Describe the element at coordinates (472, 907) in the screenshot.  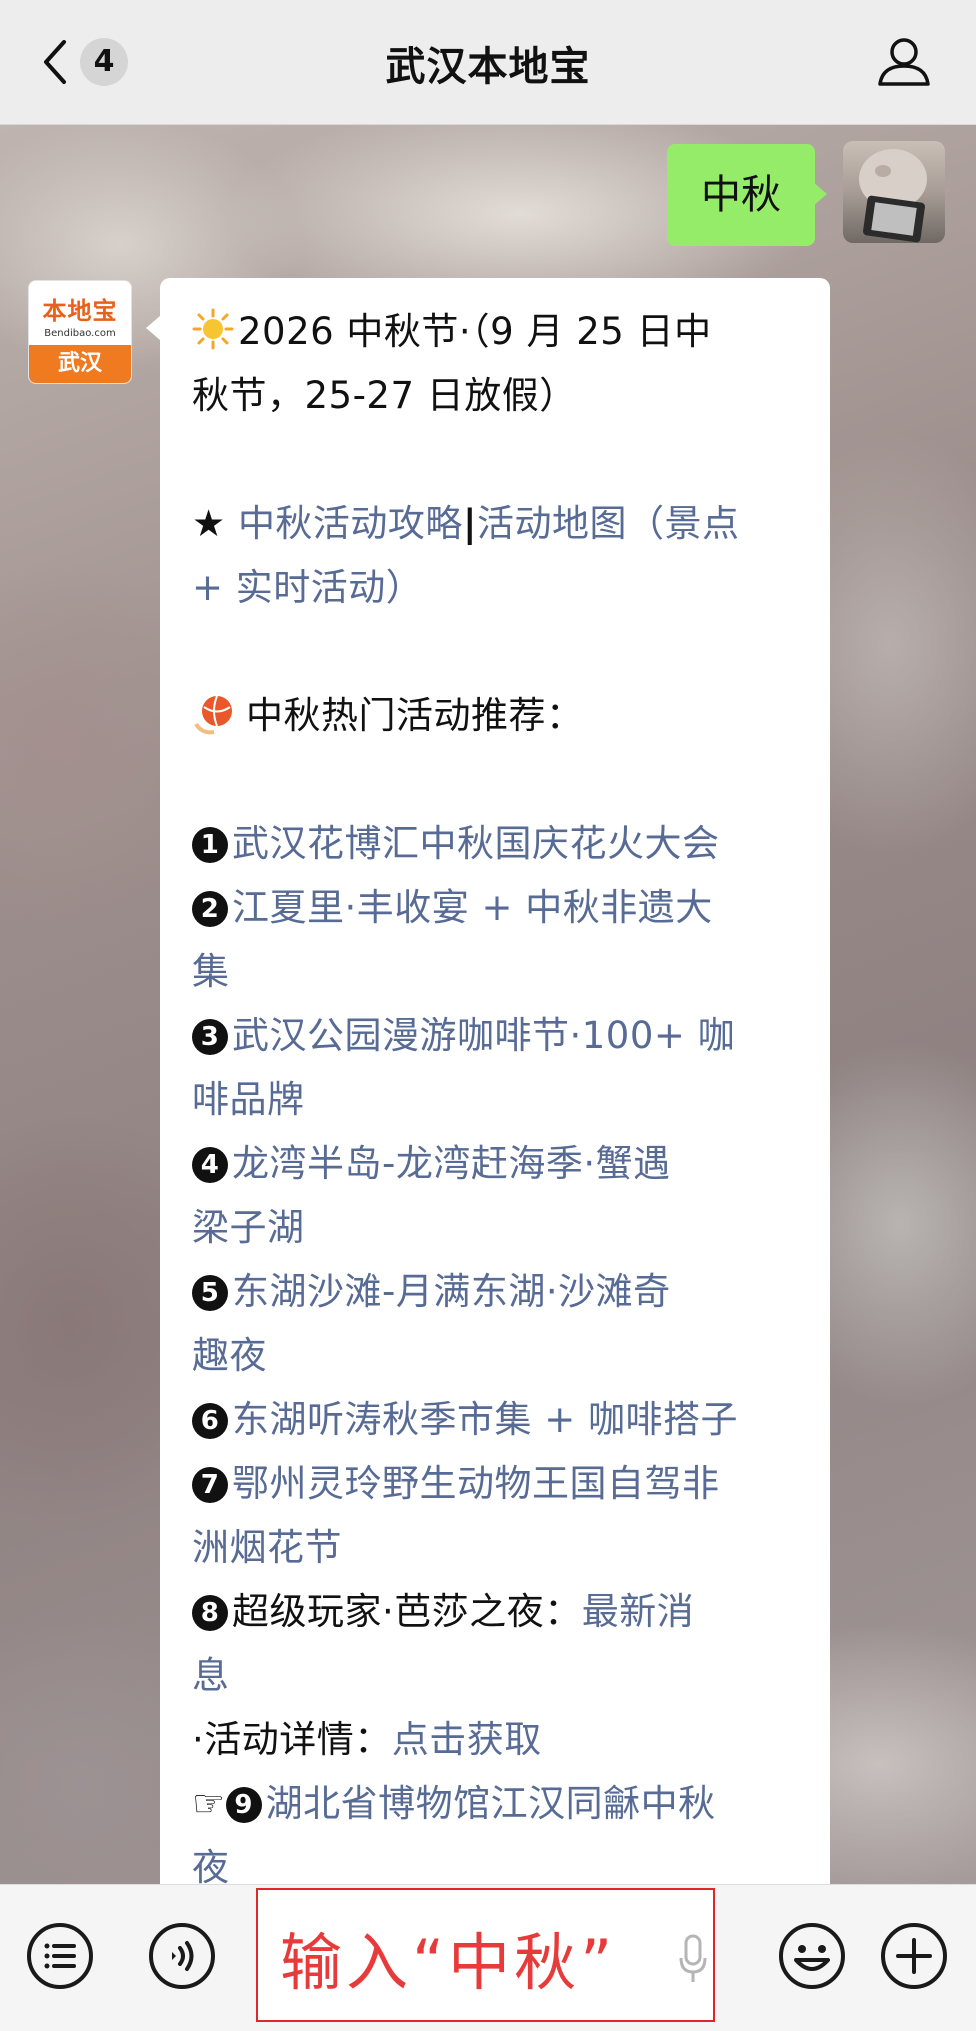
I see `activity-link: 江夏里·丰收宴 + 中秋非遗大` at that location.